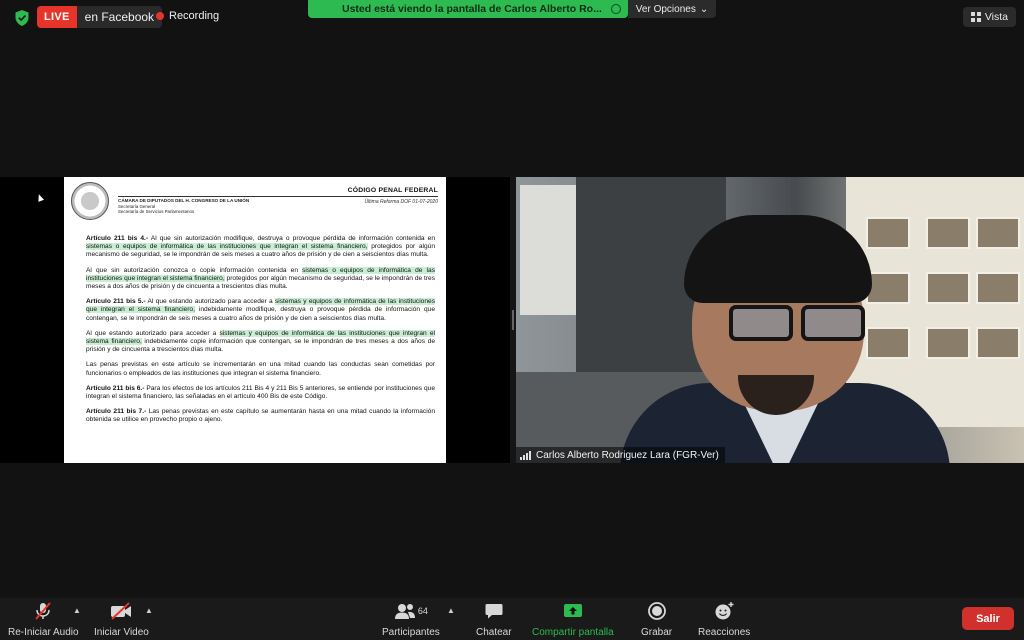  What do you see at coordinates (278, 196) in the screenshot?
I see `header-rule` at bounding box center [278, 196].